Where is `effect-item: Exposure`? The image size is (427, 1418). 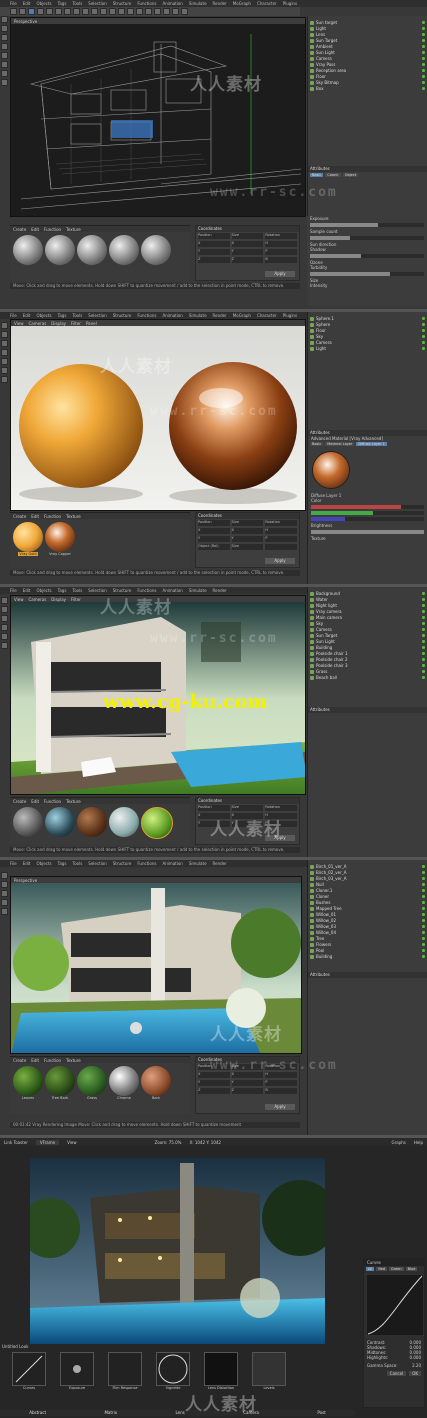
effect-item: Exposure is located at coordinates (77, 1371).